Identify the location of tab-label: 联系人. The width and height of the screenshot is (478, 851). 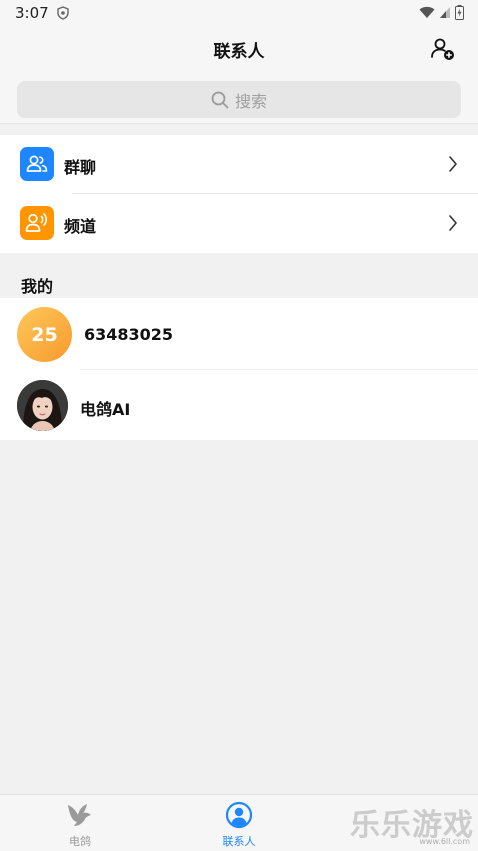
(239, 841).